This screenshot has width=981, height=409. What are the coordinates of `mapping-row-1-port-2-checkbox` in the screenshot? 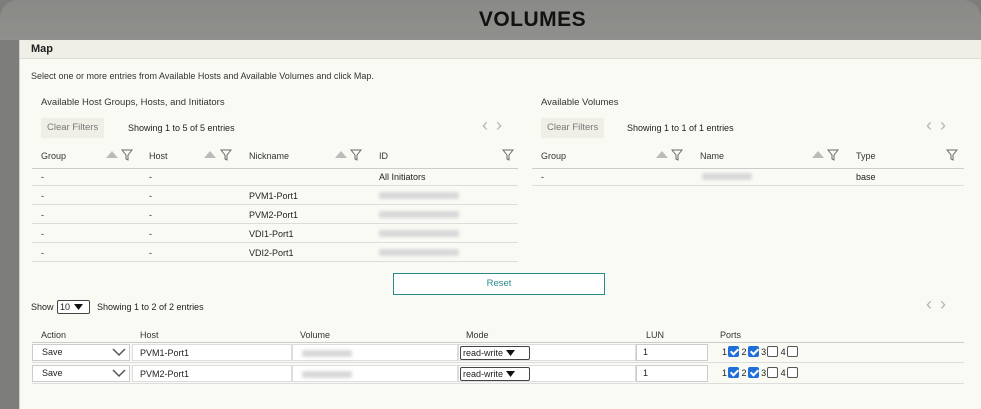 It's located at (753, 352).